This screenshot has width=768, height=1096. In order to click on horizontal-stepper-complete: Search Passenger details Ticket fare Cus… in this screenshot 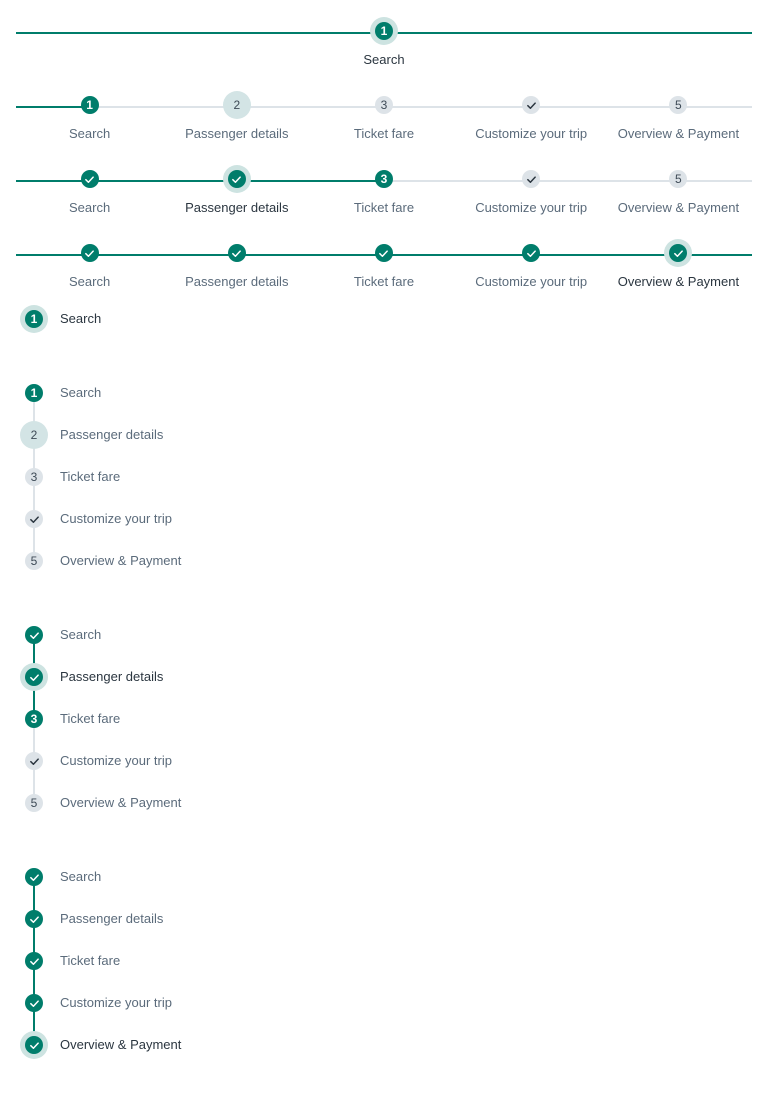, I will do `click(384, 260)`.